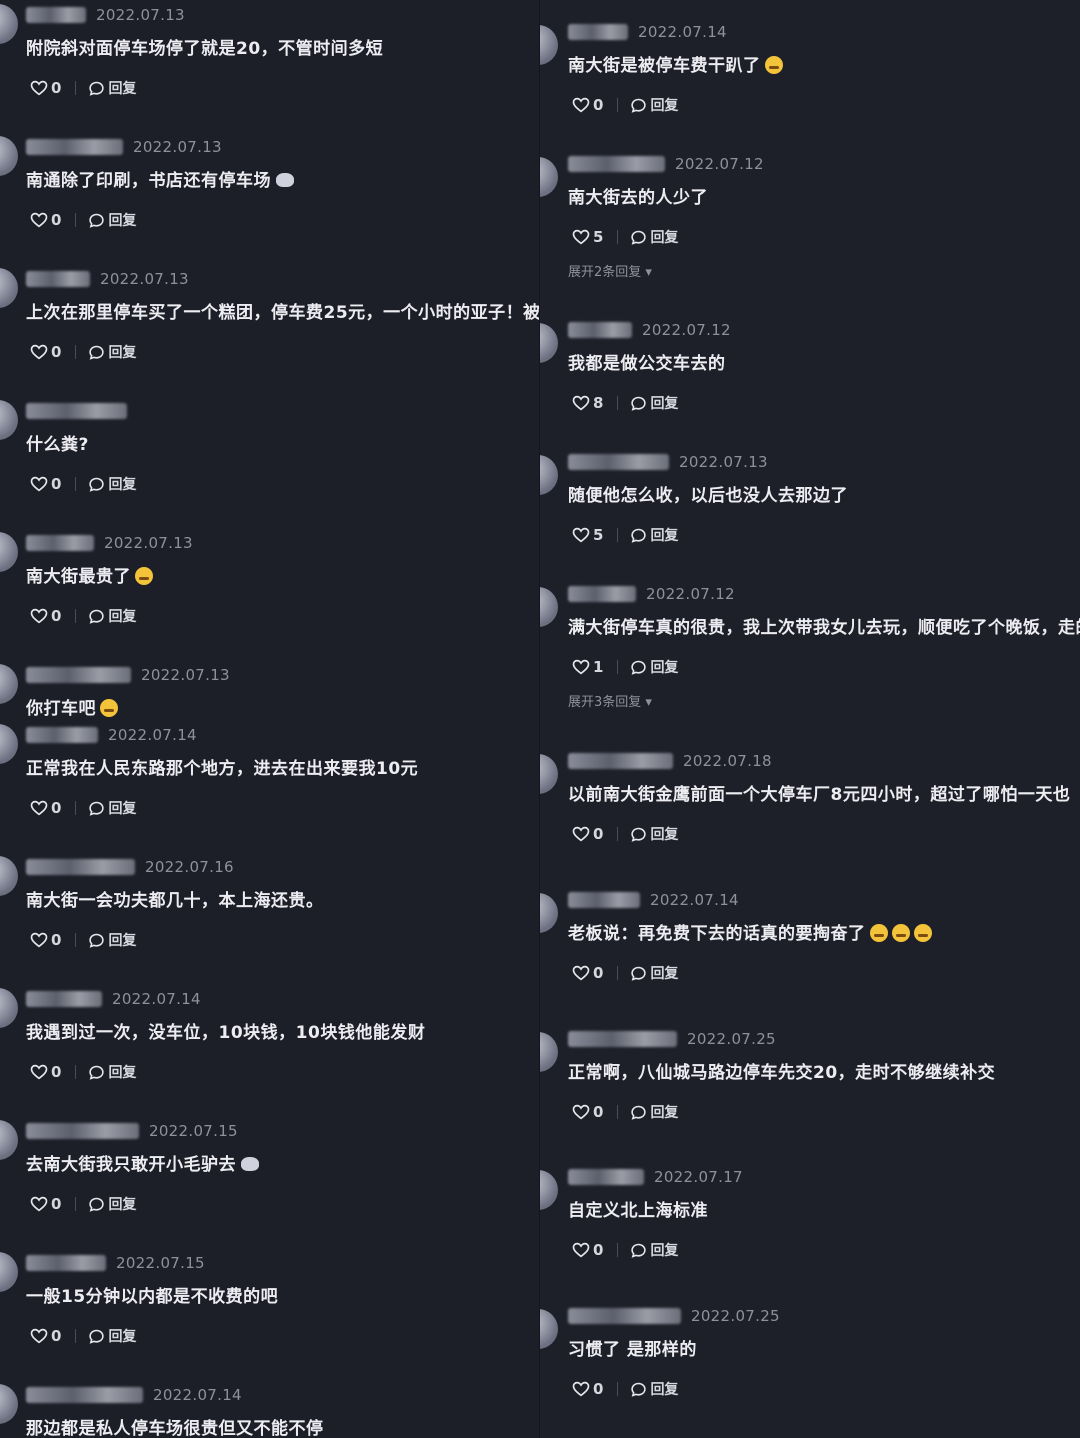  I want to click on expand-replies-link: 展开3条回复 ▾, so click(610, 700).